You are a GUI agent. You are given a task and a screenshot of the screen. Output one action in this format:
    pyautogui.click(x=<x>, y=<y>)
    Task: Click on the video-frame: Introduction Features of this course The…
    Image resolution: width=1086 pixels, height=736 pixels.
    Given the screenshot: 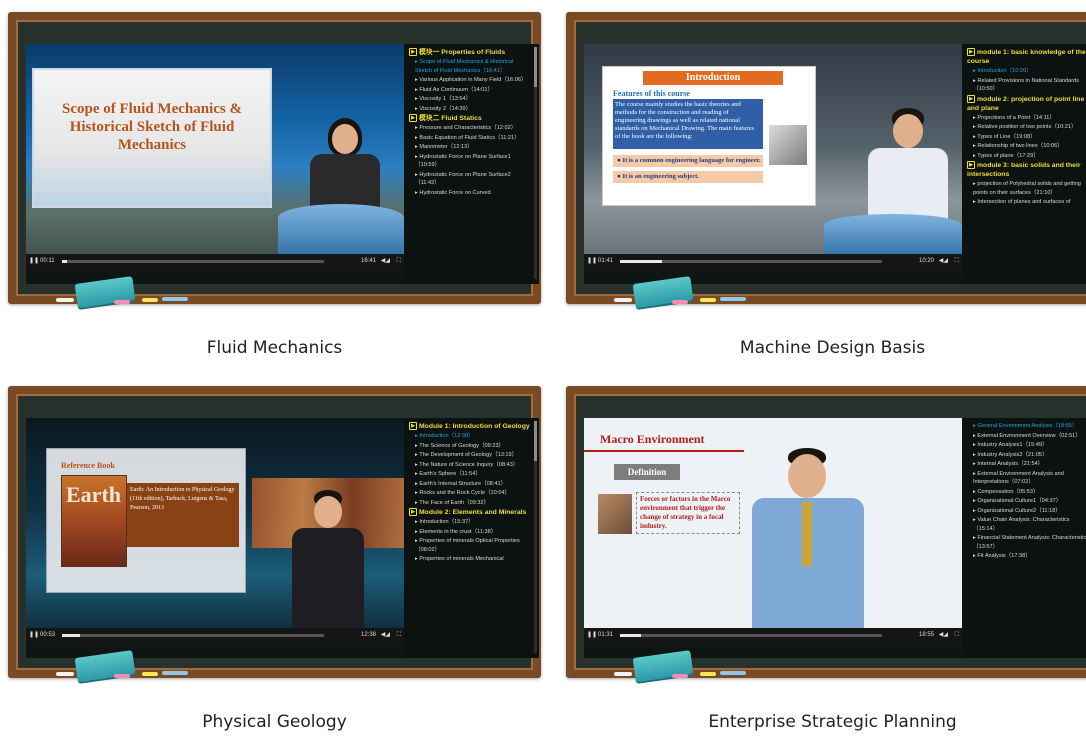 What is the action you would take?
    pyautogui.click(x=773, y=156)
    